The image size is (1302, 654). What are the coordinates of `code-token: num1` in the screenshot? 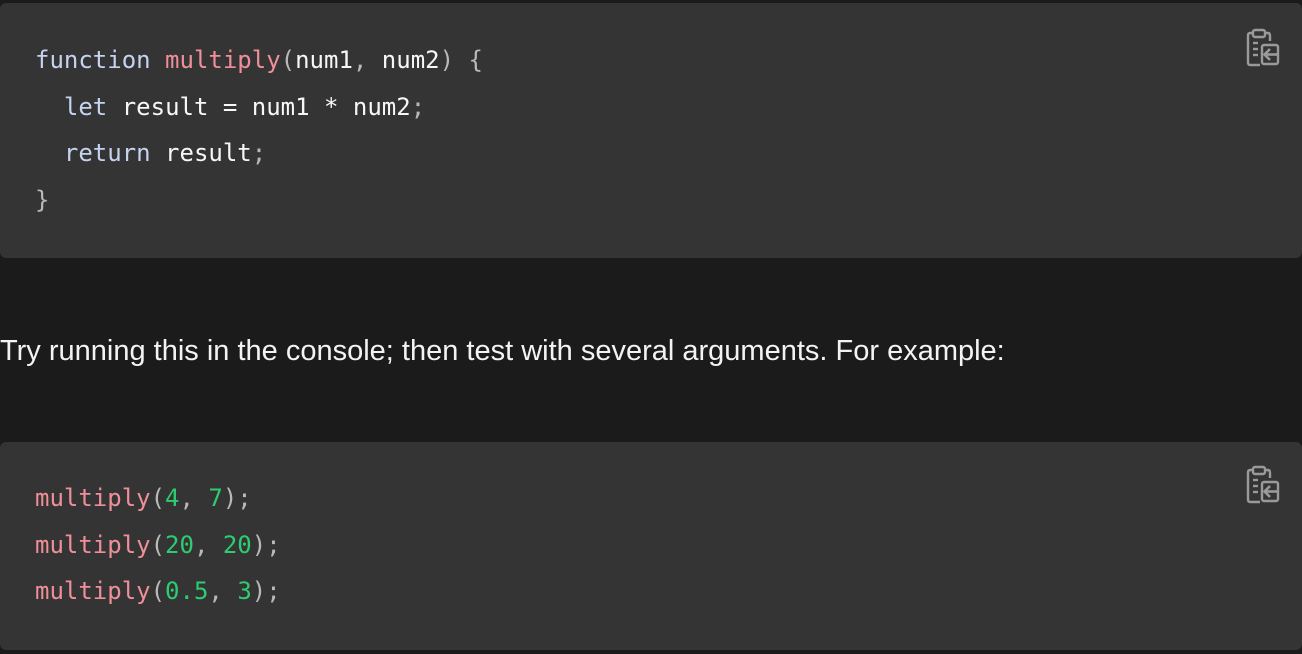 It's located at (324, 60).